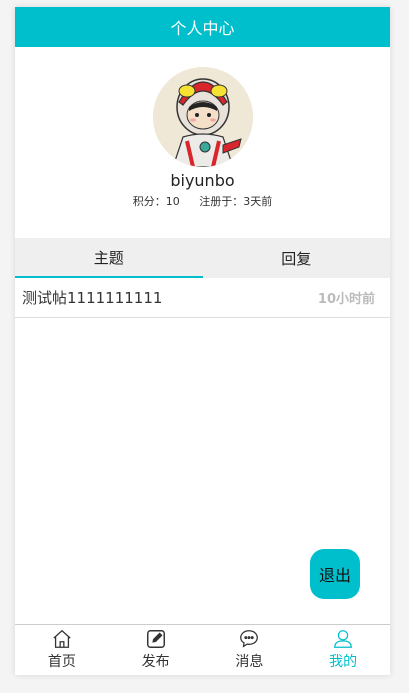 This screenshot has width=409, height=693. I want to click on nav-item-home: 首页, so click(62, 650).